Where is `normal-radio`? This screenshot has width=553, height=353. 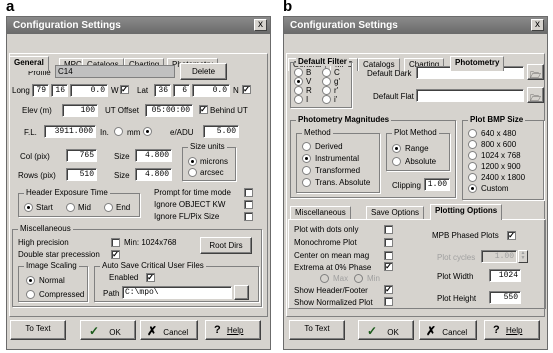 normal-radio is located at coordinates (30, 280).